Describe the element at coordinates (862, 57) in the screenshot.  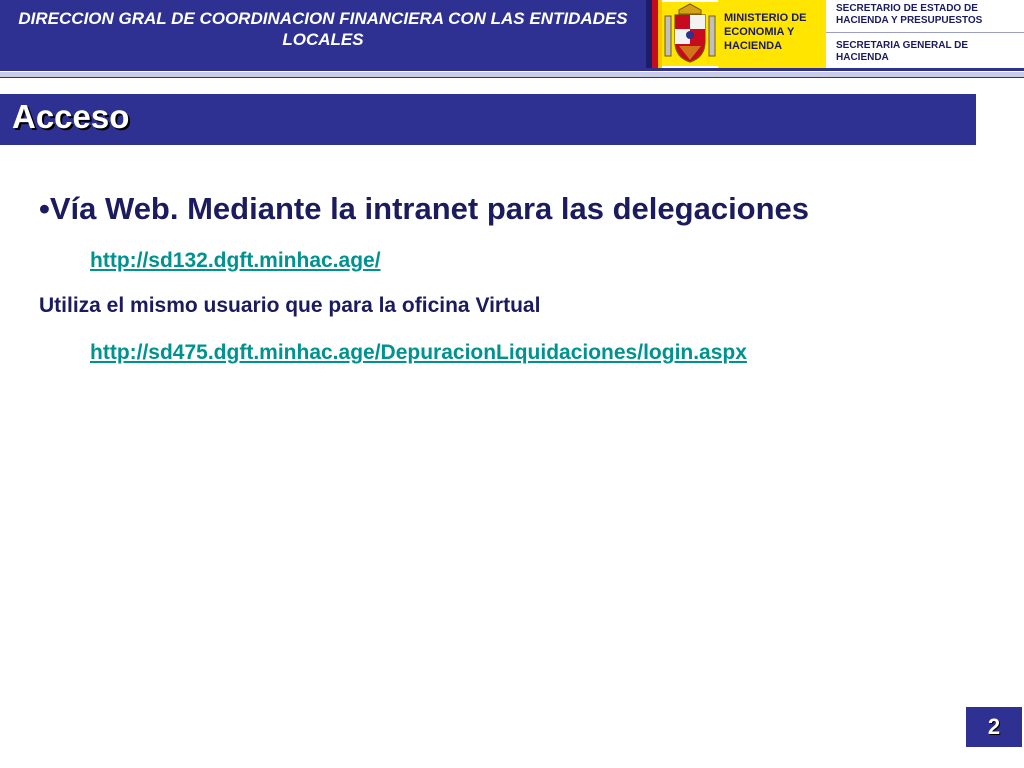
I see `secretaria-line-2: HACIENDA` at that location.